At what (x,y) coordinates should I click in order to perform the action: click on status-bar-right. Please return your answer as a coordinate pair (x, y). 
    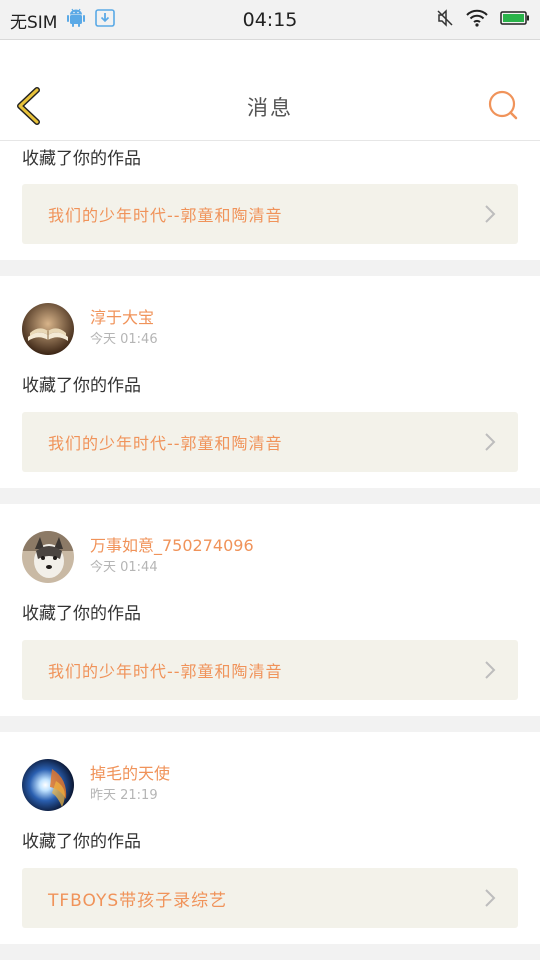
    Looking at the image, I should click on (483, 20).